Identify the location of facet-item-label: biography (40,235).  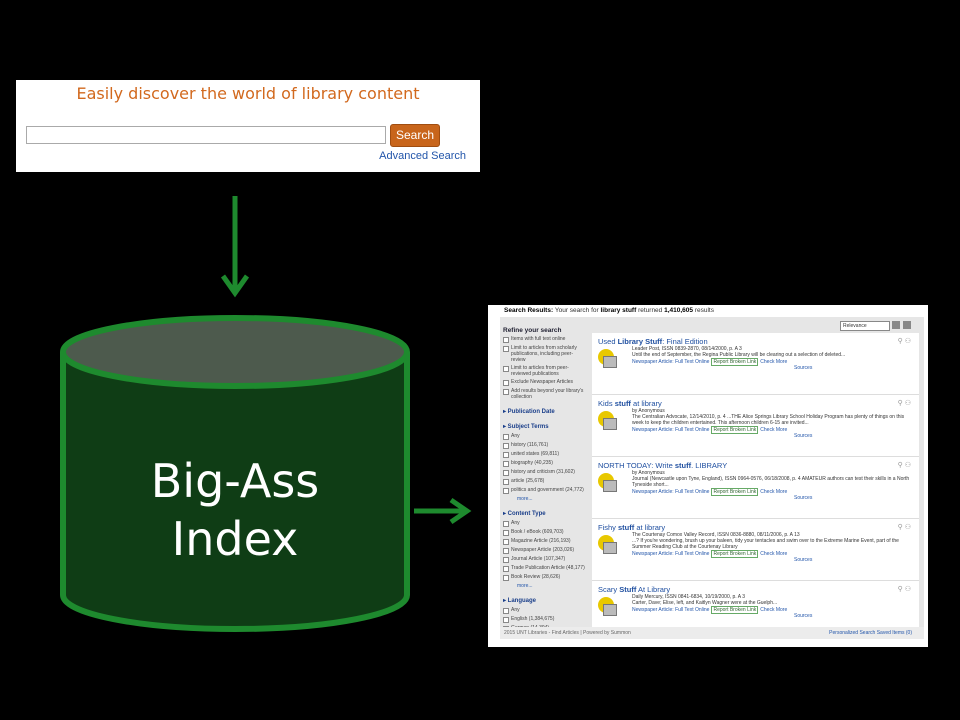
(532, 463).